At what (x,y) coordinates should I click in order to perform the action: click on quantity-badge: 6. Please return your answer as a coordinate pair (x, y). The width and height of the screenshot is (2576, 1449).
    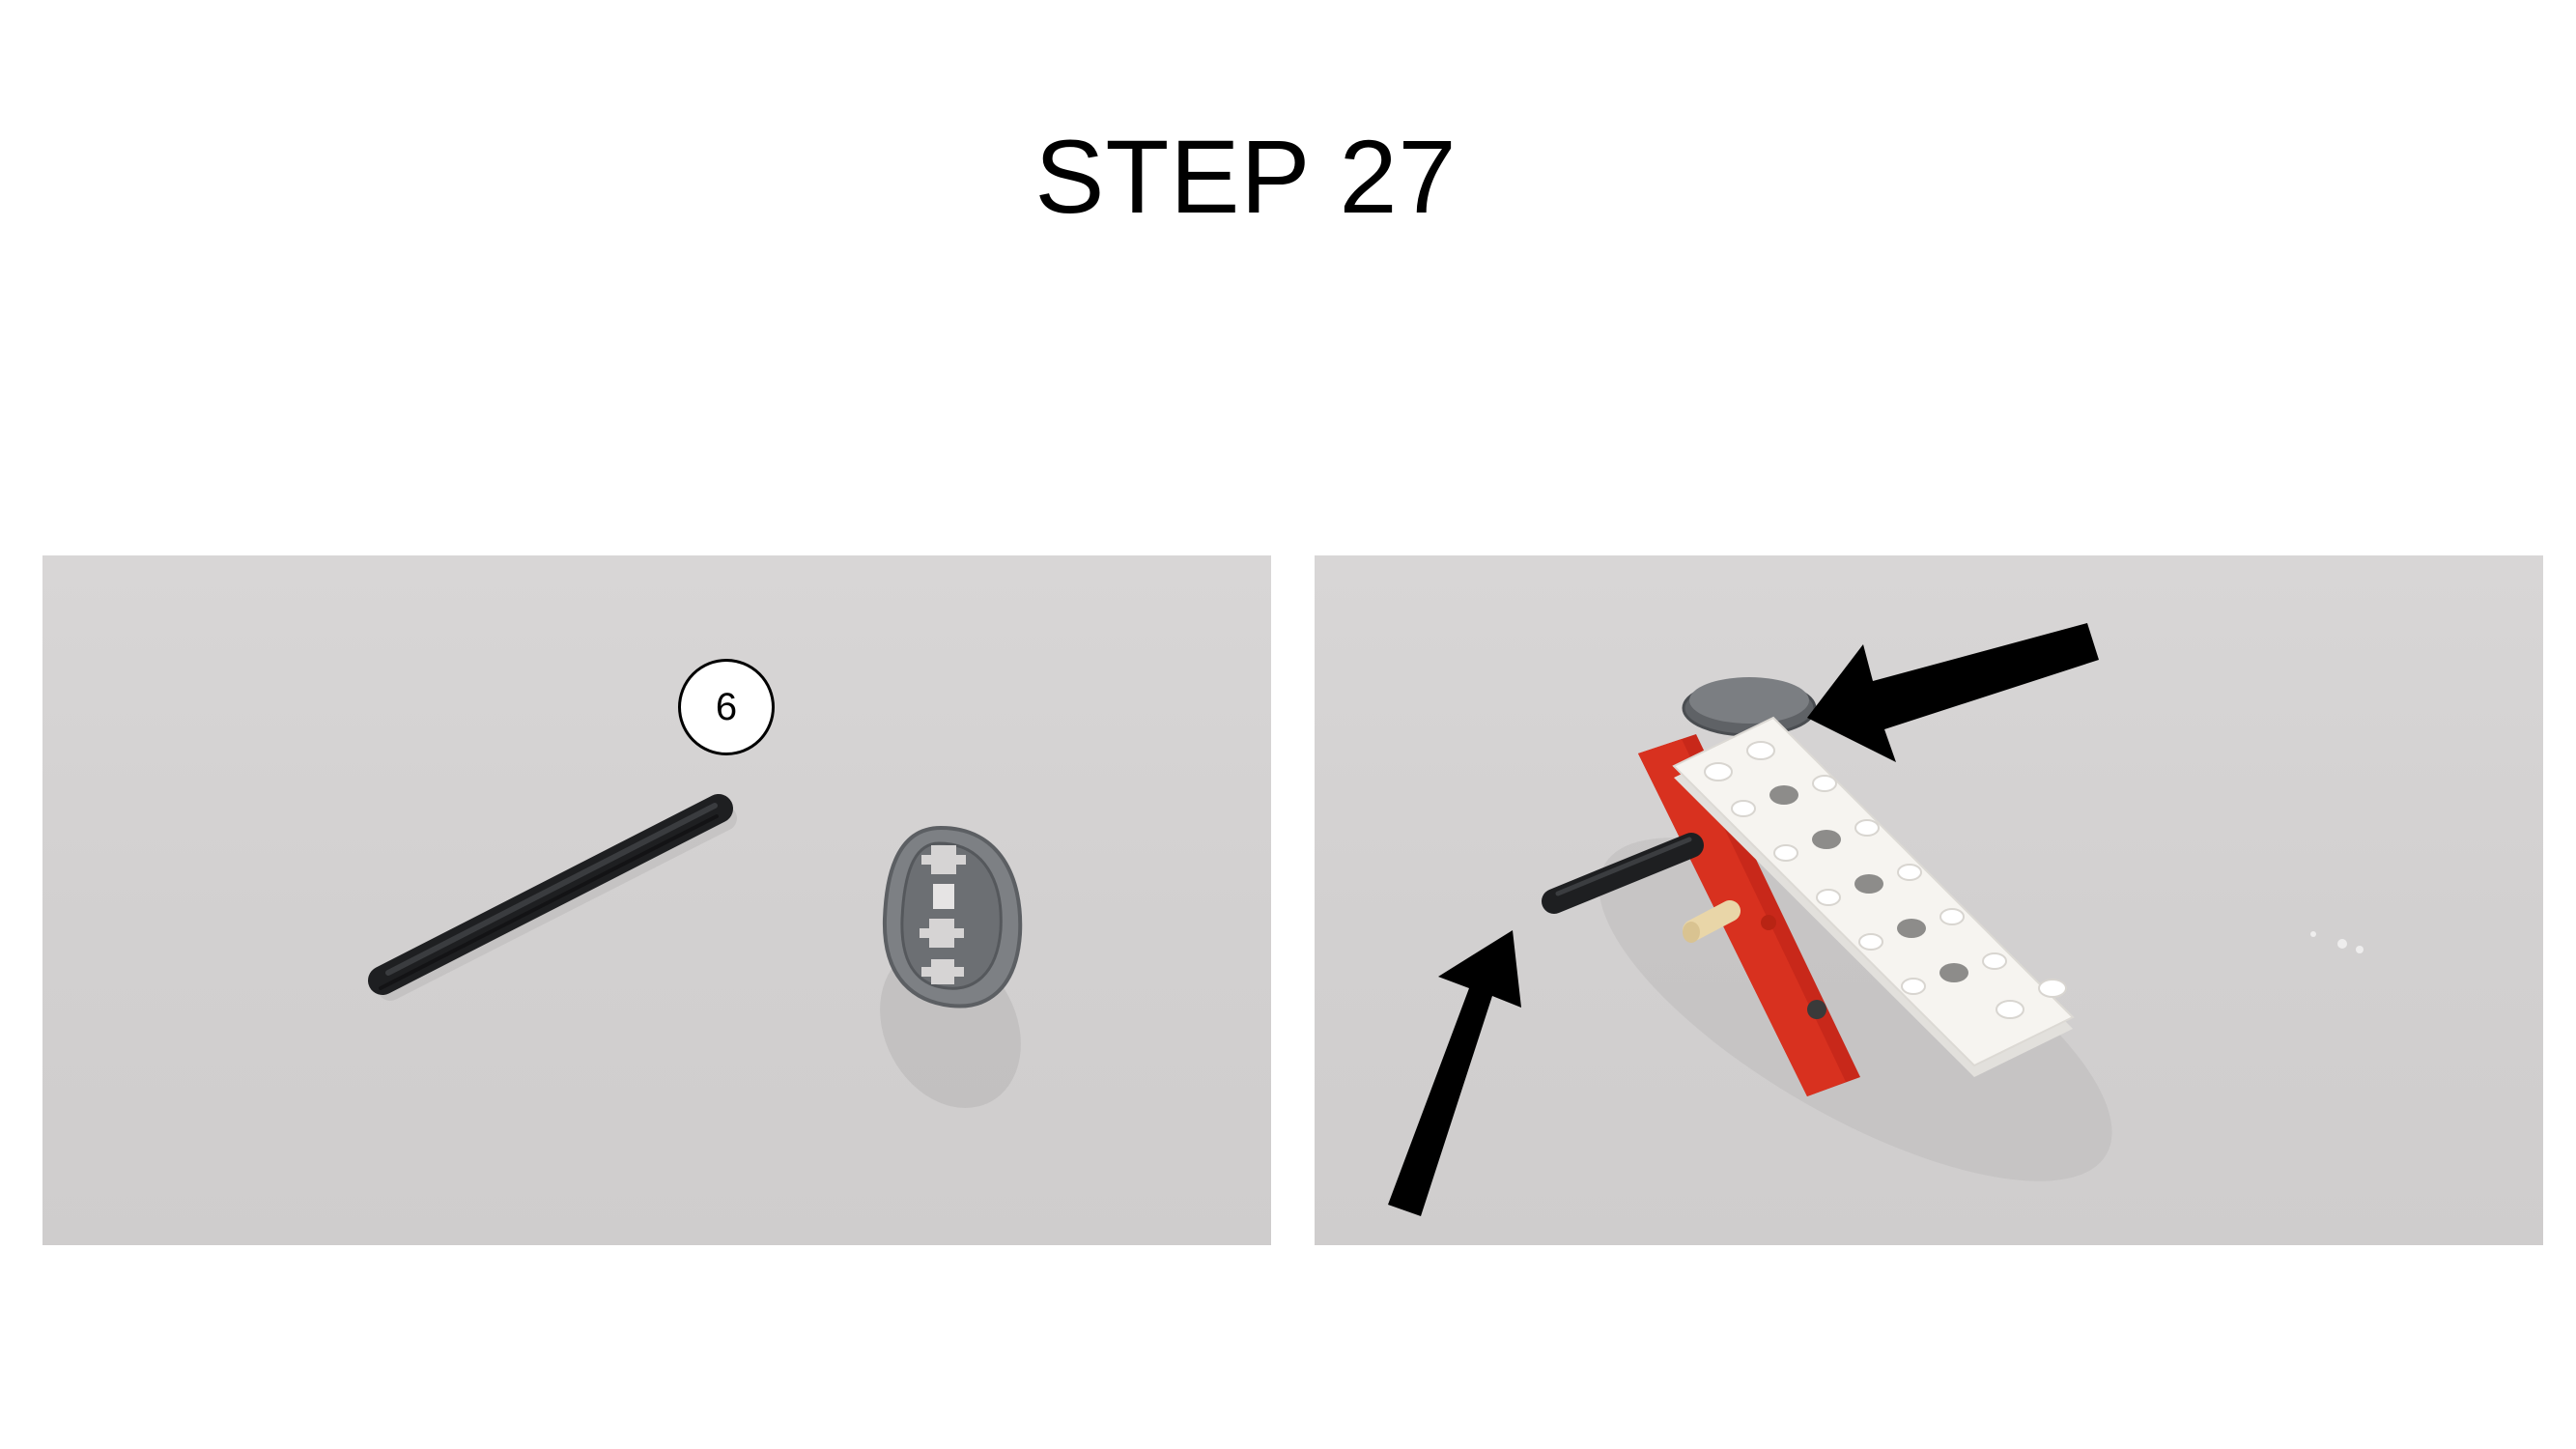
    Looking at the image, I should click on (726, 707).